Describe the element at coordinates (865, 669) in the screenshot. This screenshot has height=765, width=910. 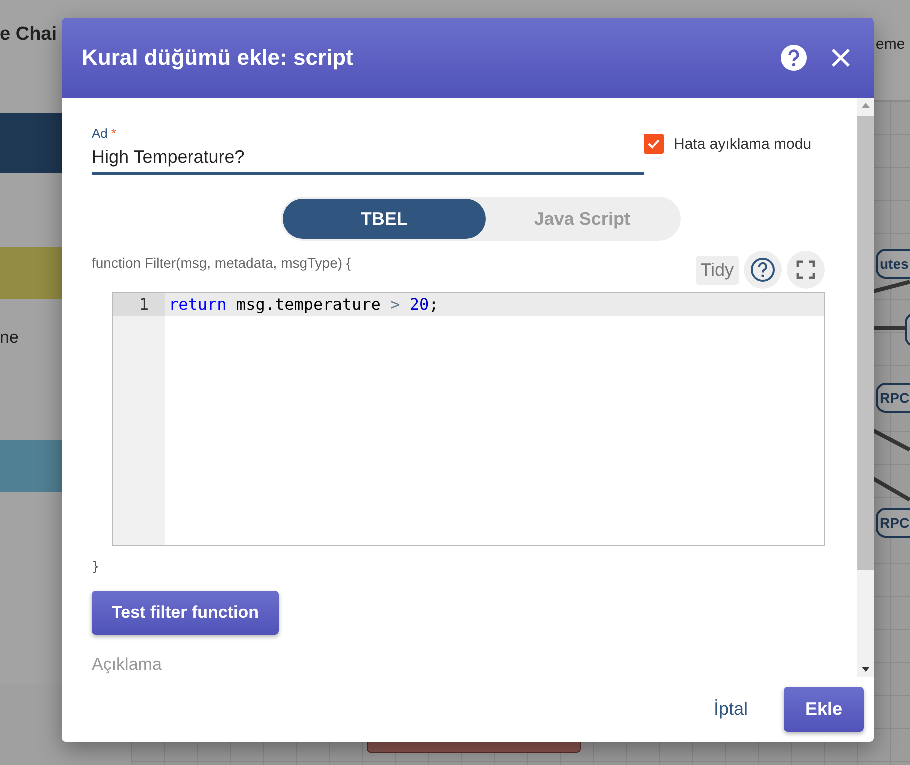
I see `scroll-down-icon` at that location.